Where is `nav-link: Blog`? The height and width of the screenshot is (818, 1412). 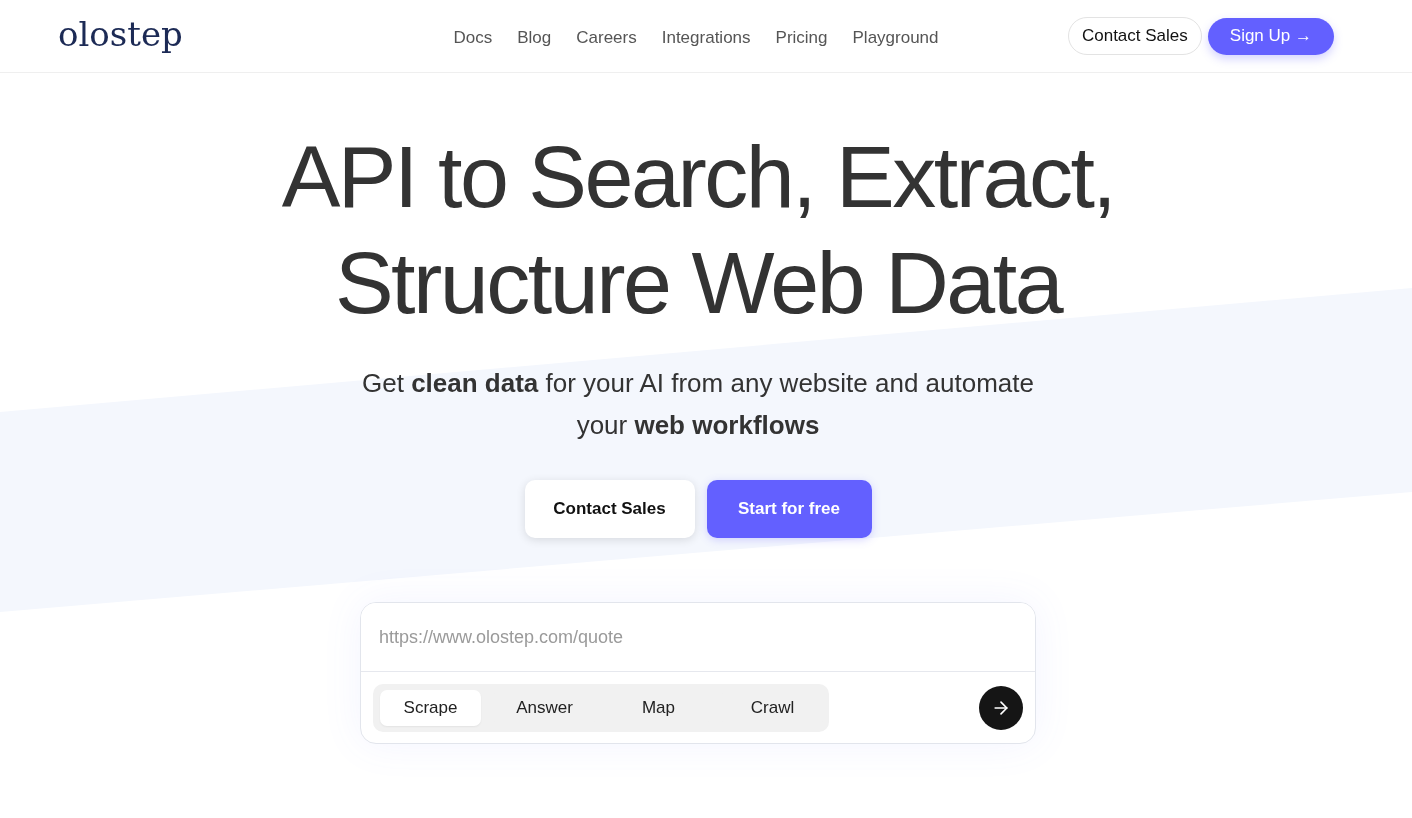
nav-link: Blog is located at coordinates (534, 38).